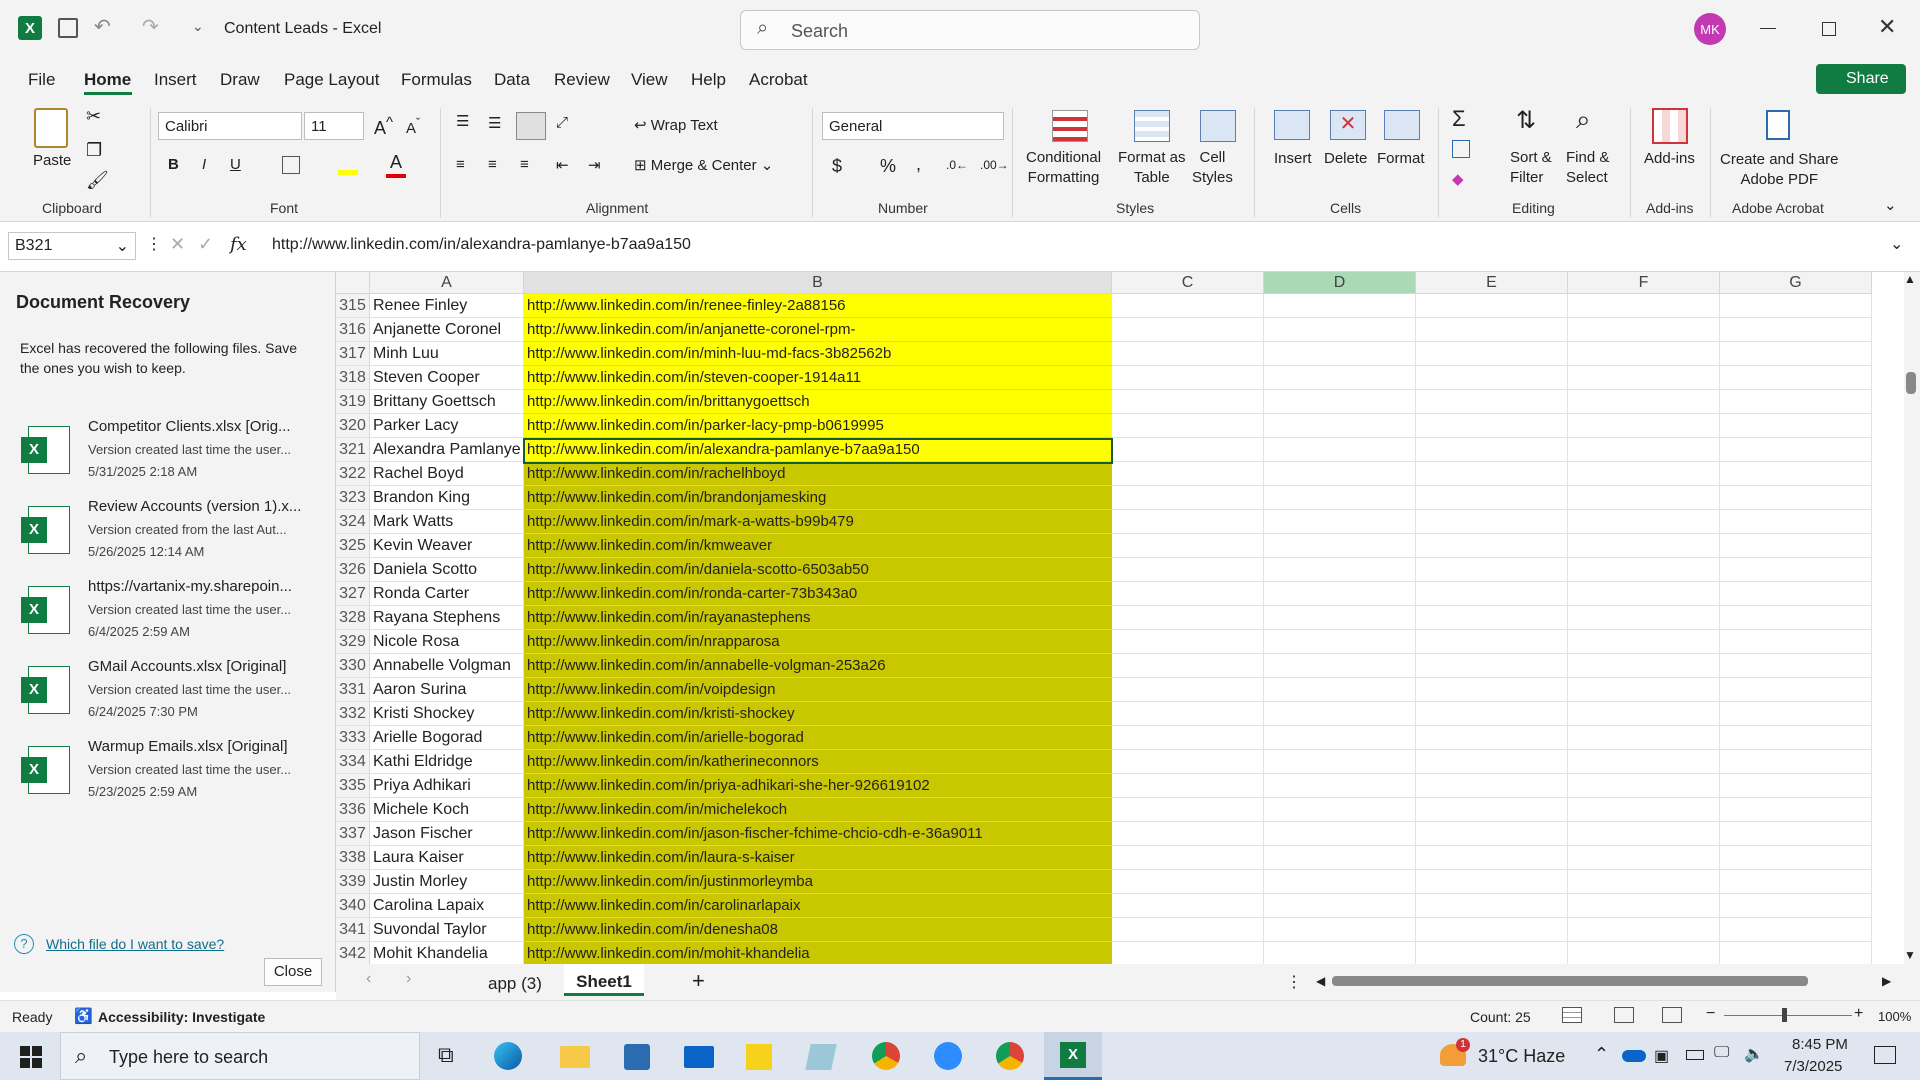 The height and width of the screenshot is (1080, 1920). Describe the element at coordinates (1910, 279) in the screenshot. I see `scroll-up-icon: ▲` at that location.